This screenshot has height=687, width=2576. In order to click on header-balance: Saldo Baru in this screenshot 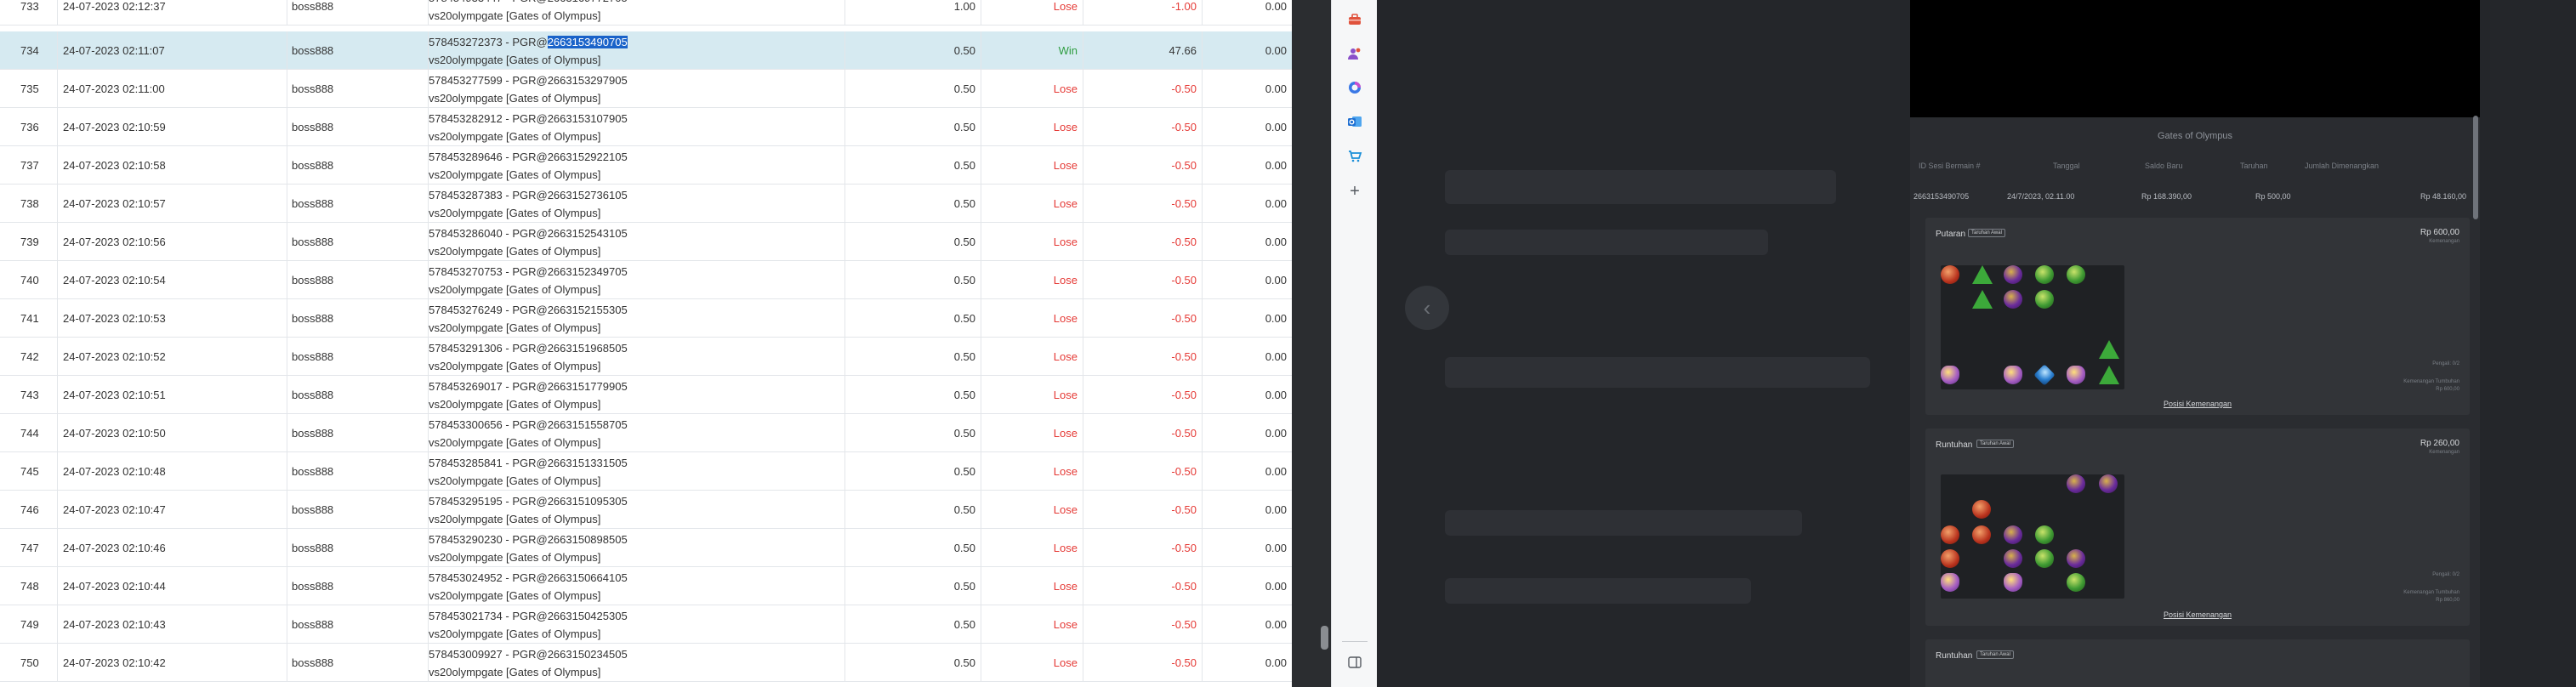, I will do `click(2164, 166)`.